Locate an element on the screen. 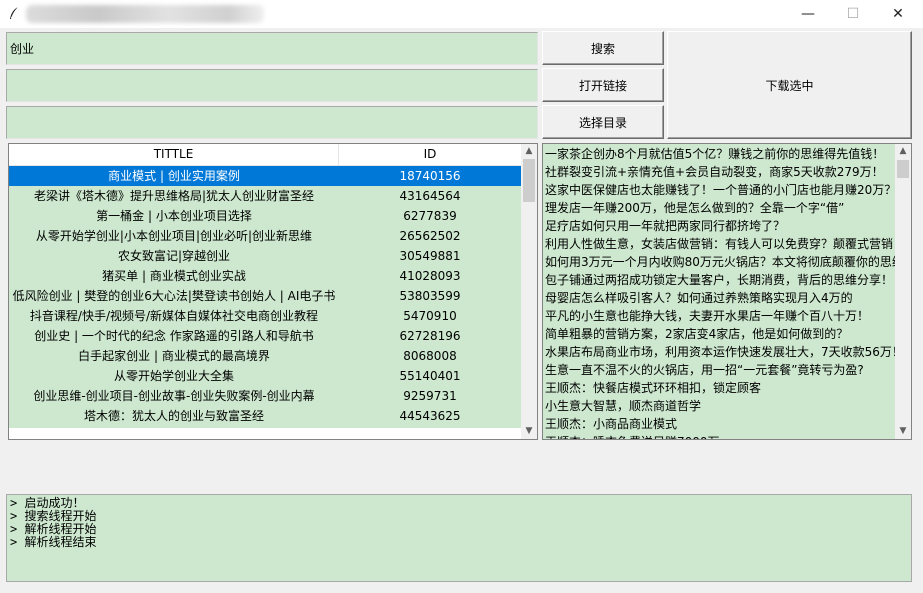 Image resolution: width=923 pixels, height=593 pixels. log-console: > 启动成功！ > 搜索线程开始 > 解析线程开始 > 解析线程结束 is located at coordinates (459, 538).